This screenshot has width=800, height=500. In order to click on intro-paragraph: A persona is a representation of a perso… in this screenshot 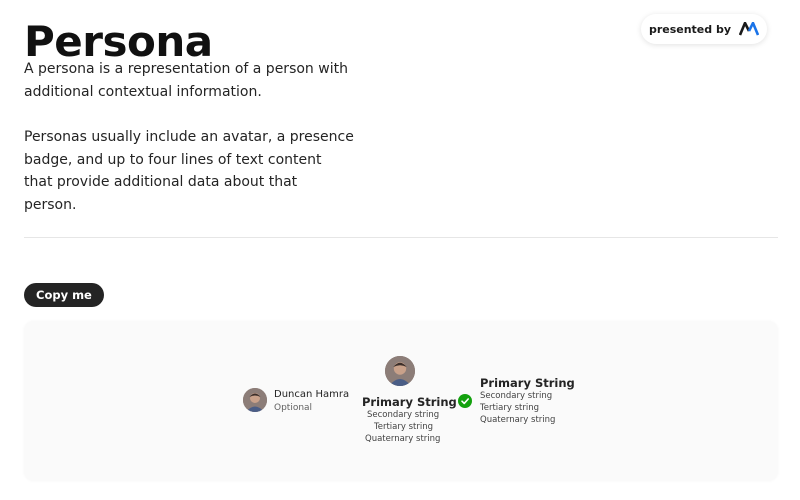, I will do `click(186, 80)`.